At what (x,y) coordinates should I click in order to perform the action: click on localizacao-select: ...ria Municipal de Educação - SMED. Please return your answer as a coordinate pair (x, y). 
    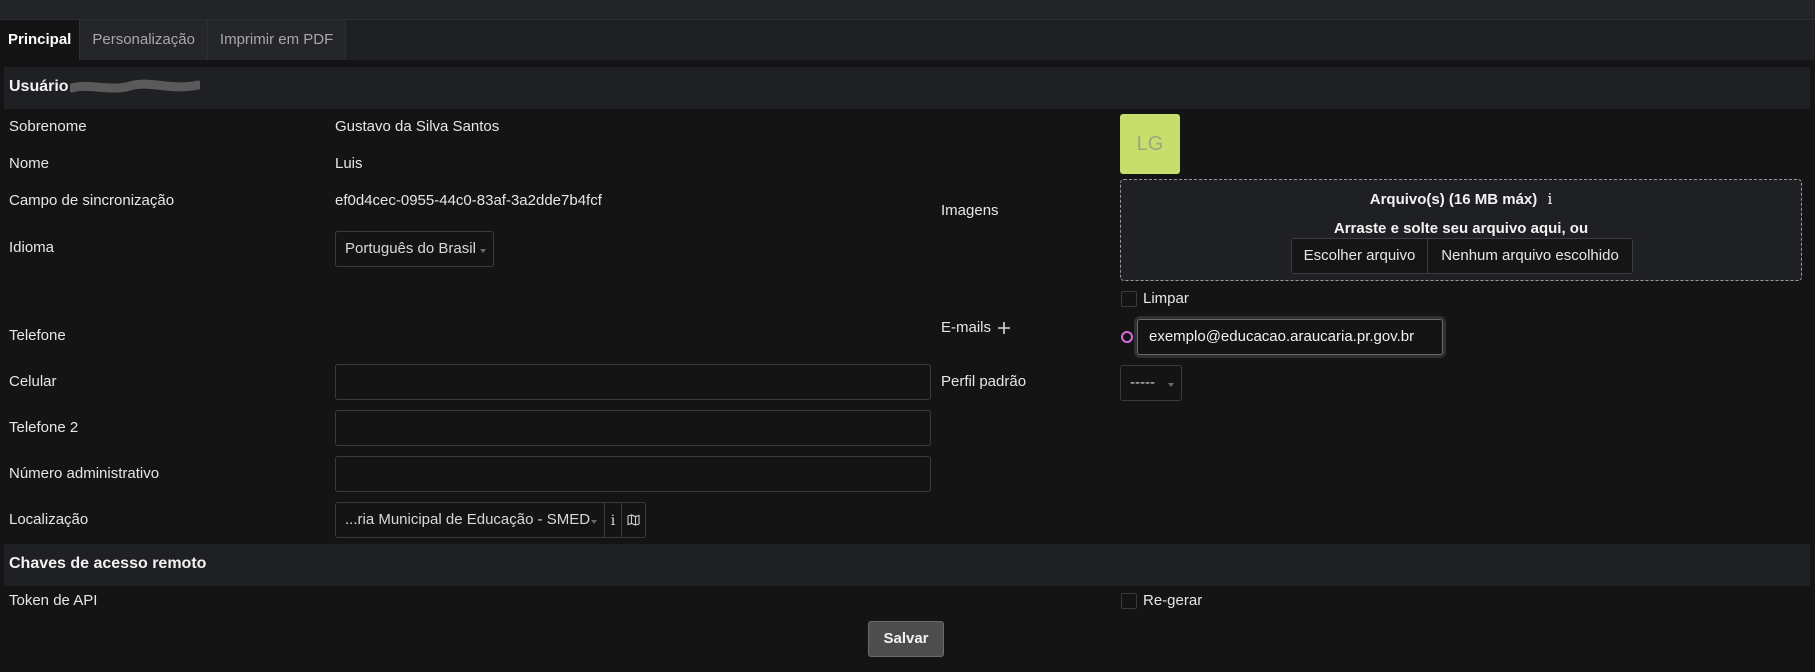
    Looking at the image, I should click on (470, 520).